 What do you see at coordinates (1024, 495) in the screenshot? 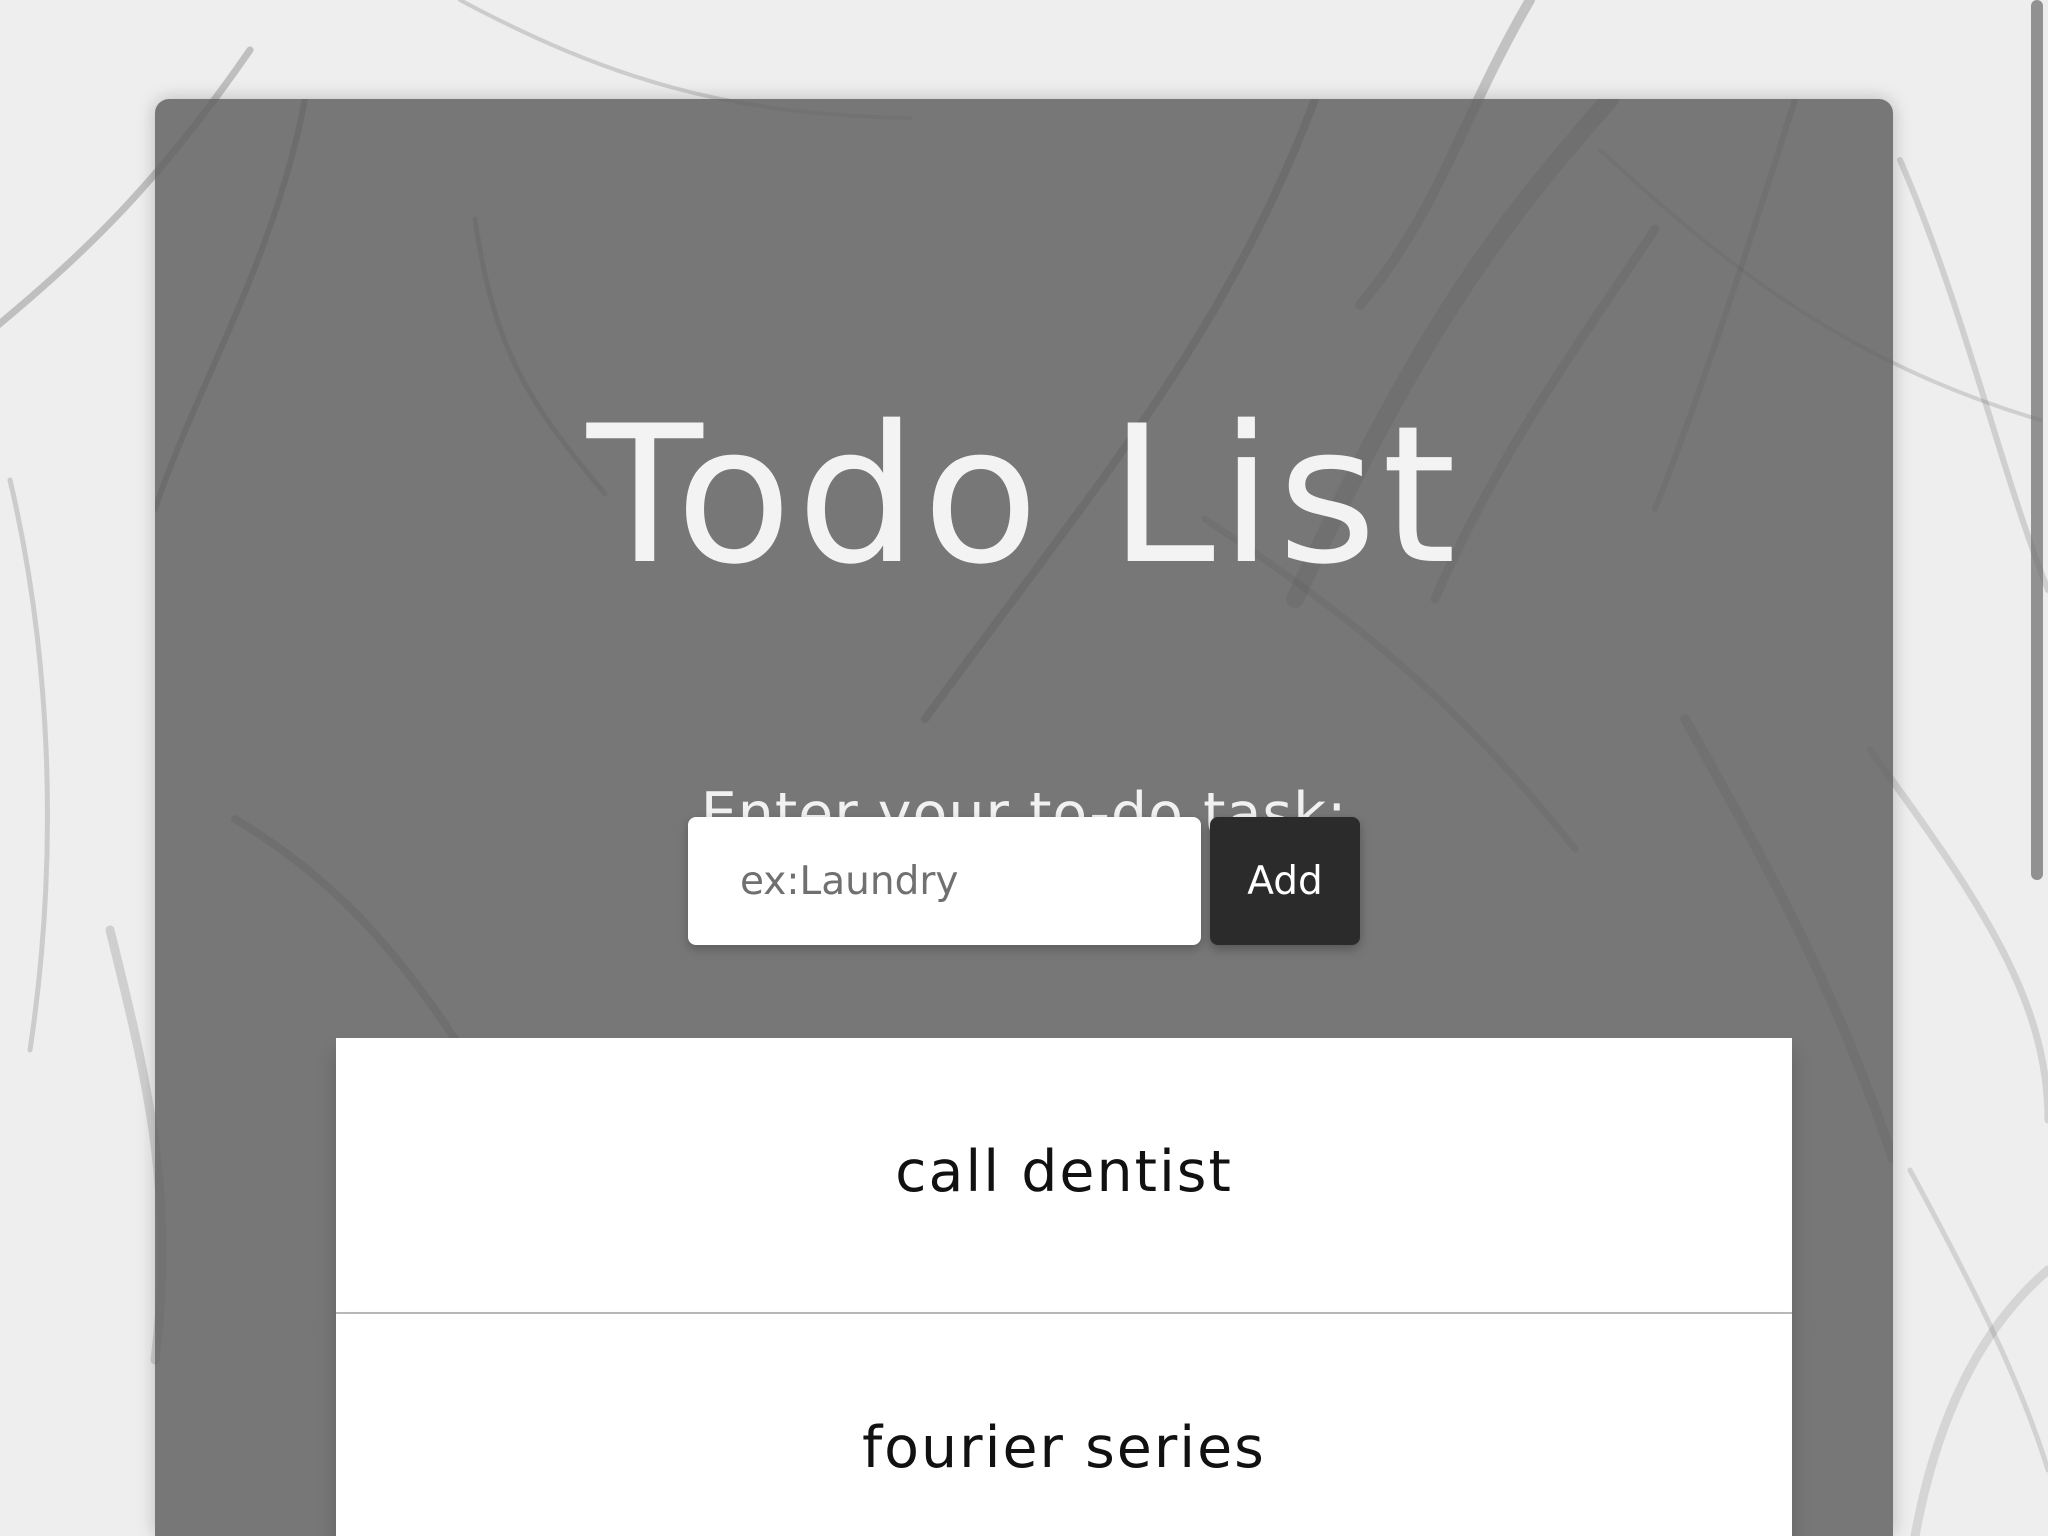
I see `page-title: Todo List` at bounding box center [1024, 495].